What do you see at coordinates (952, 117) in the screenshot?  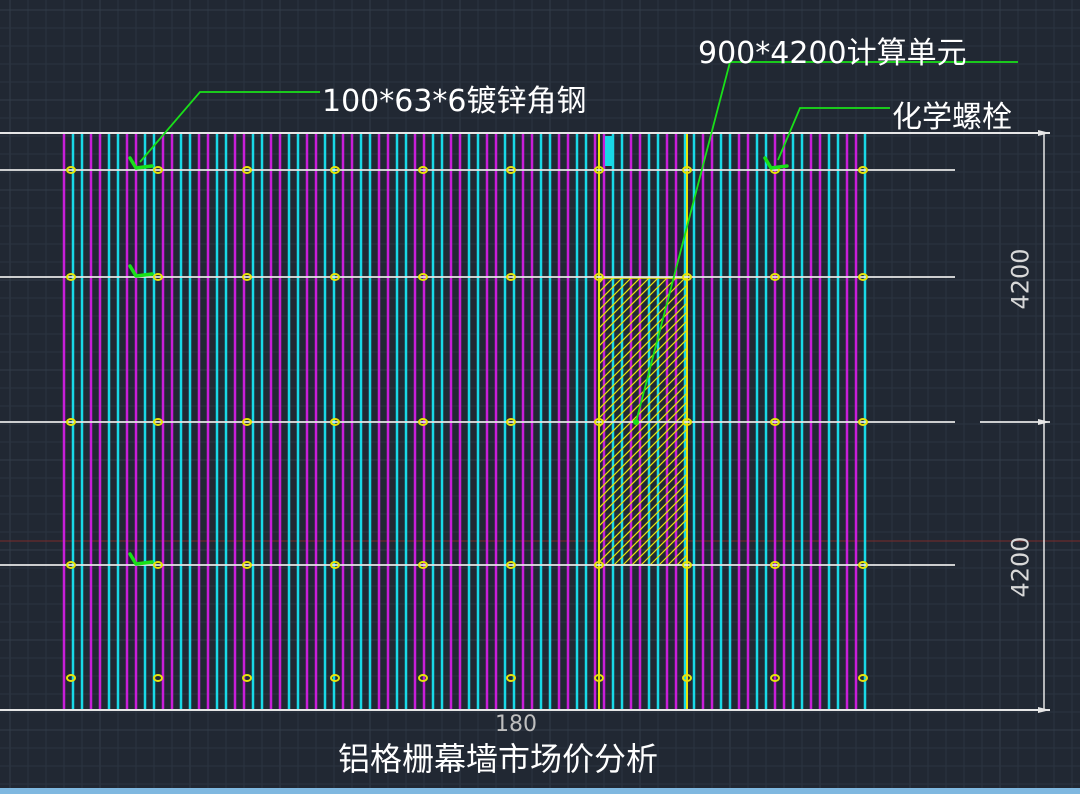 I see `label-chemical-bolt: 化学螺栓` at bounding box center [952, 117].